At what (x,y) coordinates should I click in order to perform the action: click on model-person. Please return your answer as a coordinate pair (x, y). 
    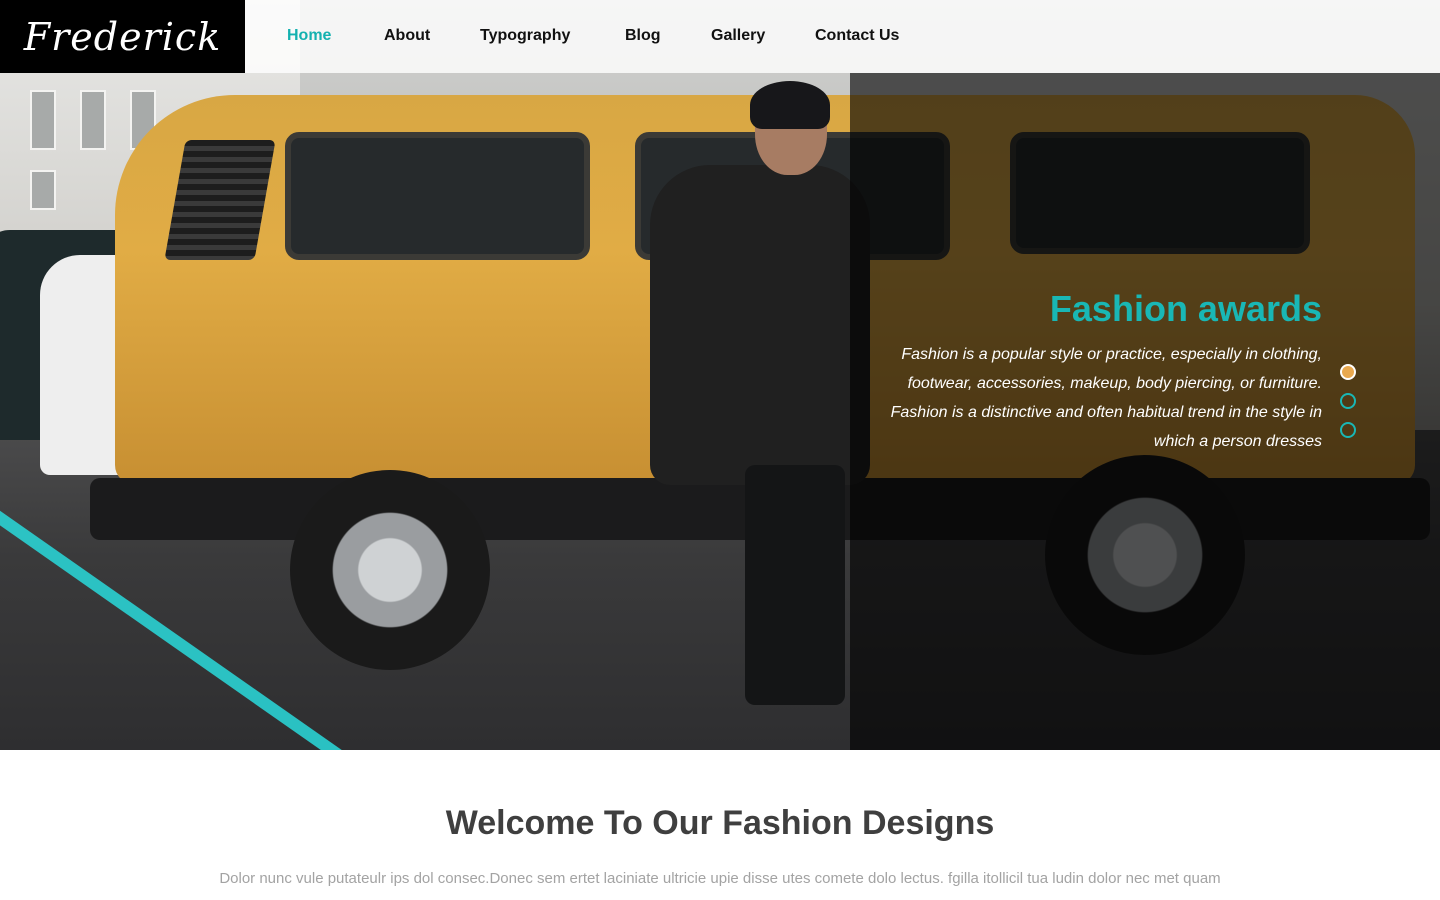
    Looking at the image, I should click on (760, 395).